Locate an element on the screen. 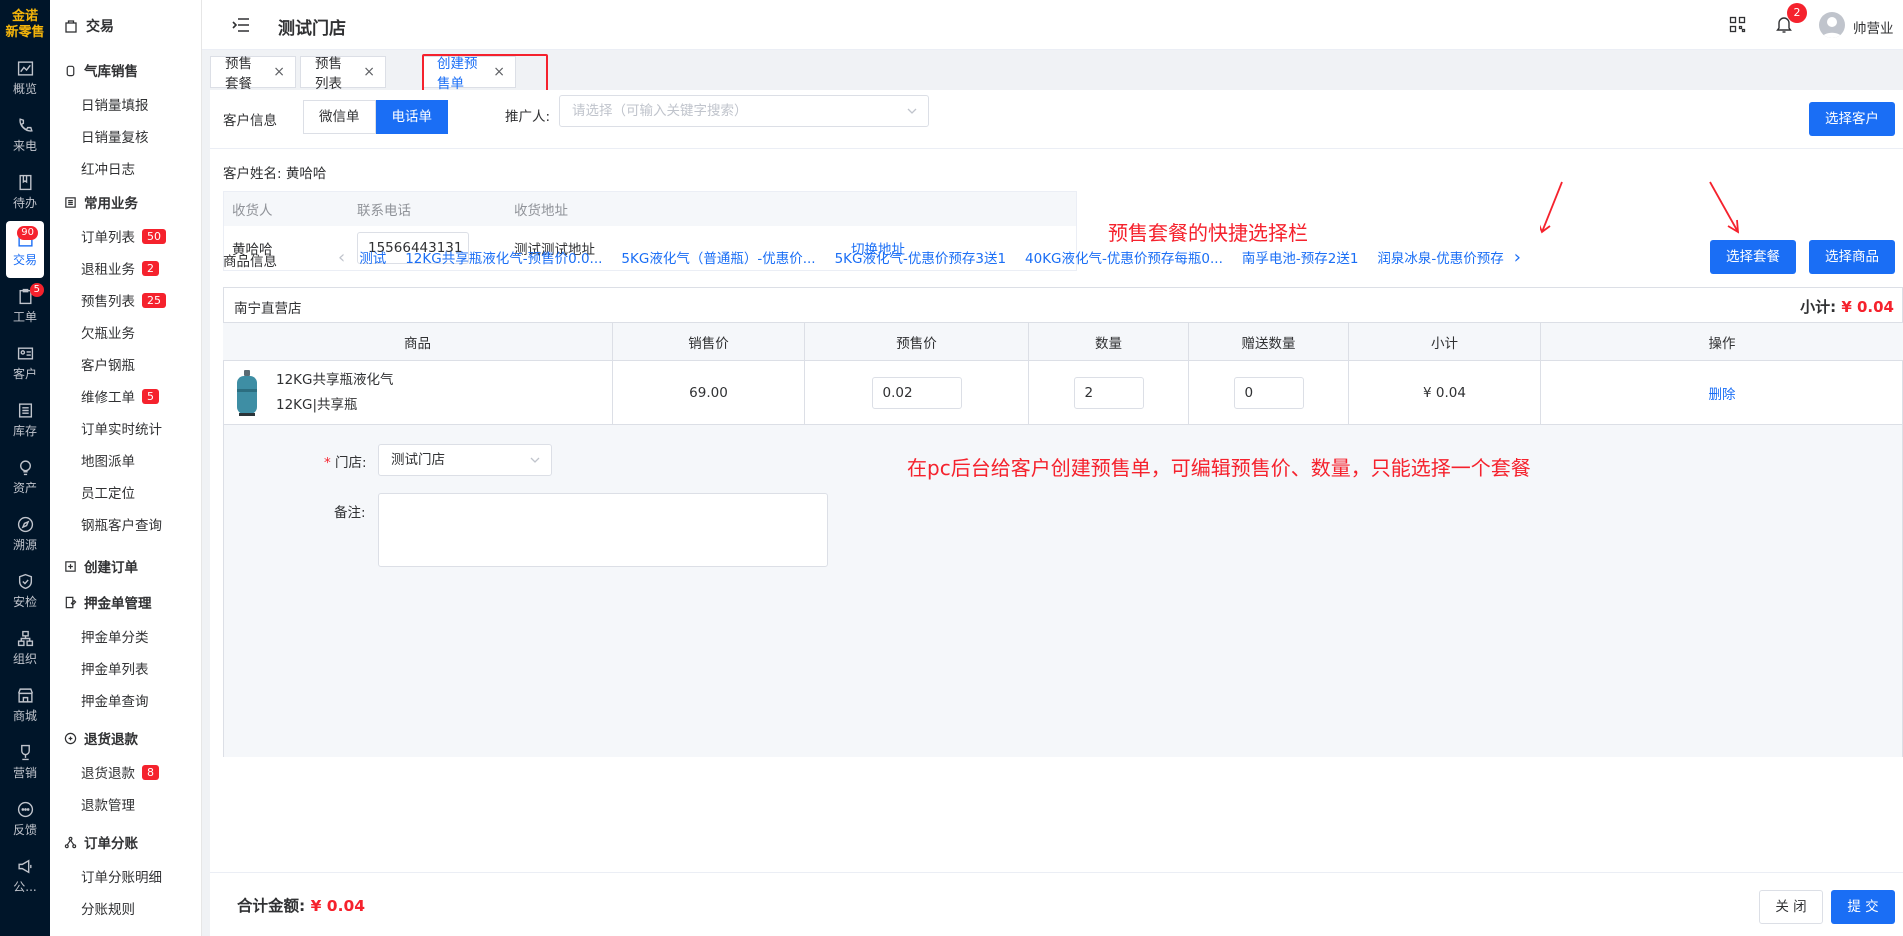 The width and height of the screenshot is (1903, 936). page-title: 测试门店 is located at coordinates (312, 29).